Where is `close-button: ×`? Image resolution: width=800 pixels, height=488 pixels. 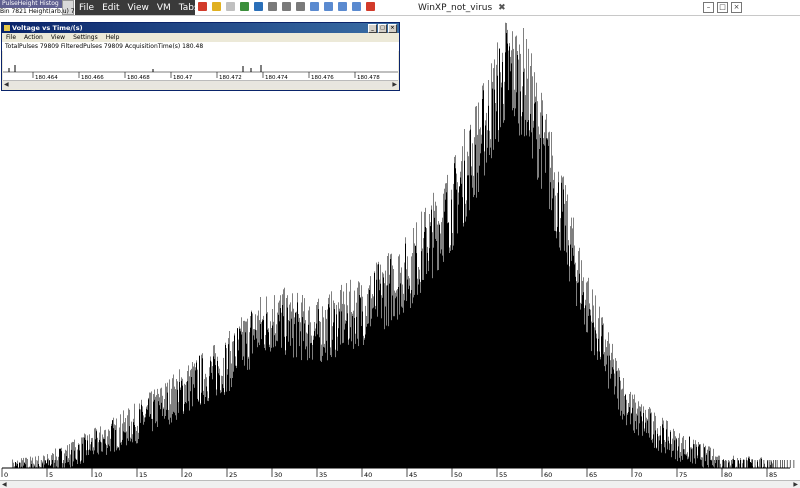 close-button: × is located at coordinates (736, 7).